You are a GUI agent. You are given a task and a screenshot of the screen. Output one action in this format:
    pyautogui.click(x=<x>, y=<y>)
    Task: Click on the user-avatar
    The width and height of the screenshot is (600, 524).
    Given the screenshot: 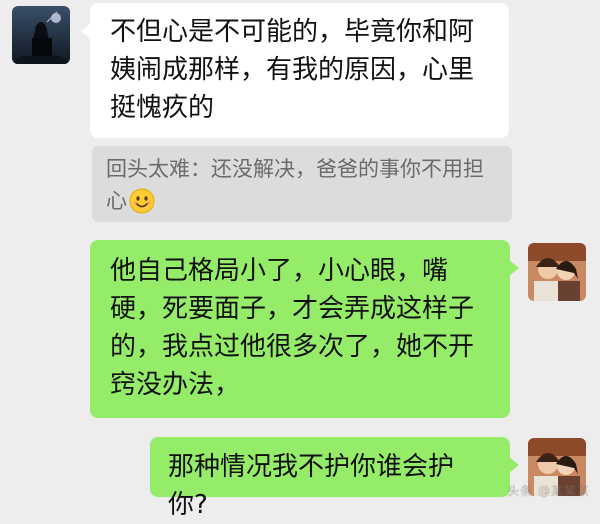 What is the action you would take?
    pyautogui.click(x=557, y=272)
    